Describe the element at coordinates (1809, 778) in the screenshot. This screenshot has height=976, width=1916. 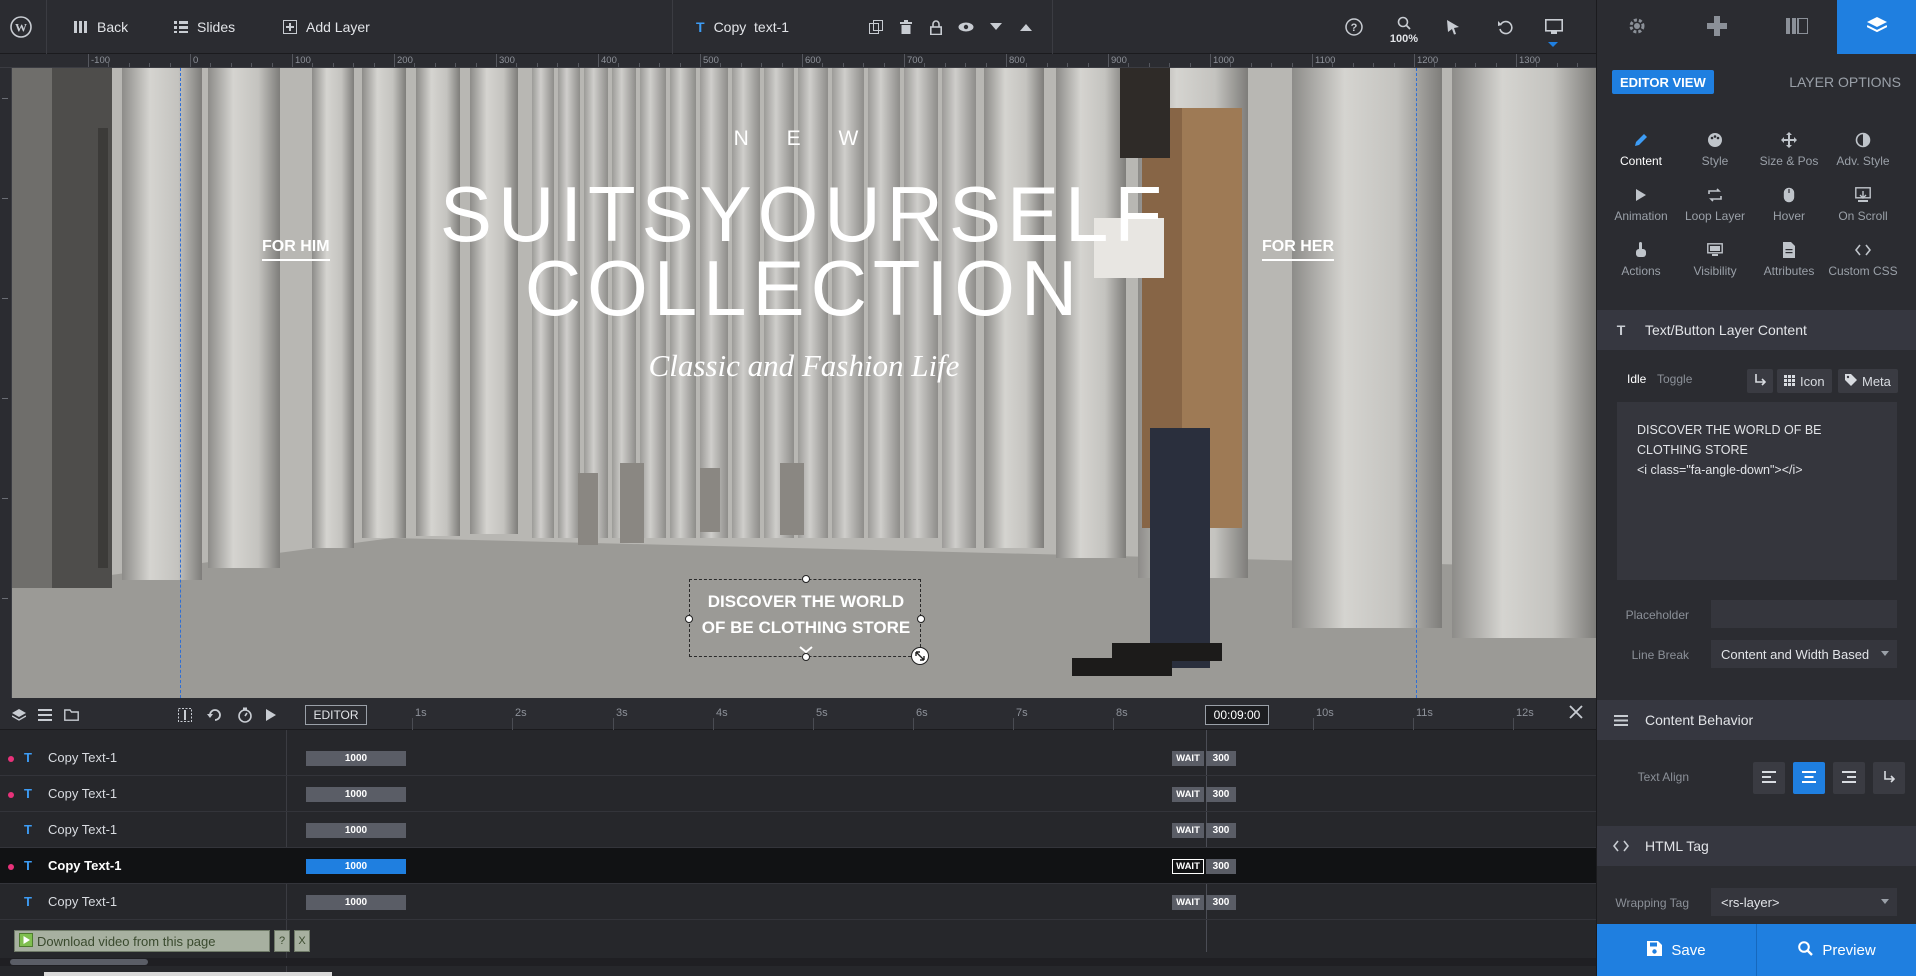
I see `align-center-button` at that location.